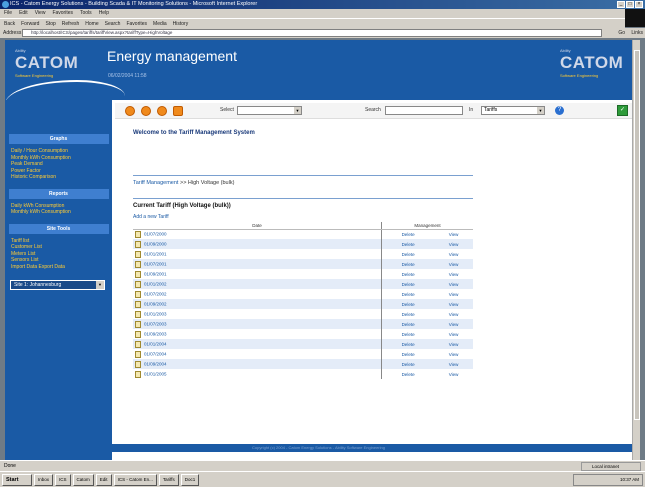  What do you see at coordinates (155, 323) in the screenshot?
I see `tariff-date: 01/07/2003` at bounding box center [155, 323].